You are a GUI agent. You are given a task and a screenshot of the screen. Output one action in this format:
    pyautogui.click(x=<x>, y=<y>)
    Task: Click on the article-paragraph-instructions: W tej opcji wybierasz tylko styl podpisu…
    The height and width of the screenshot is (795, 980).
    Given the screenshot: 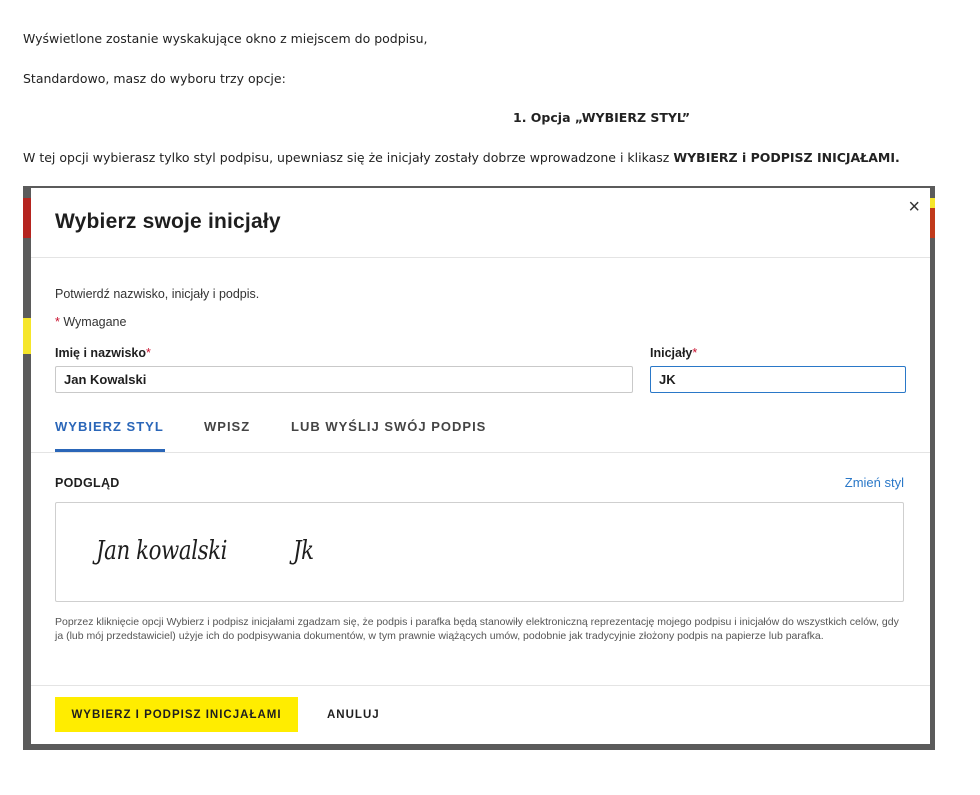 What is the action you would take?
    pyautogui.click(x=461, y=157)
    